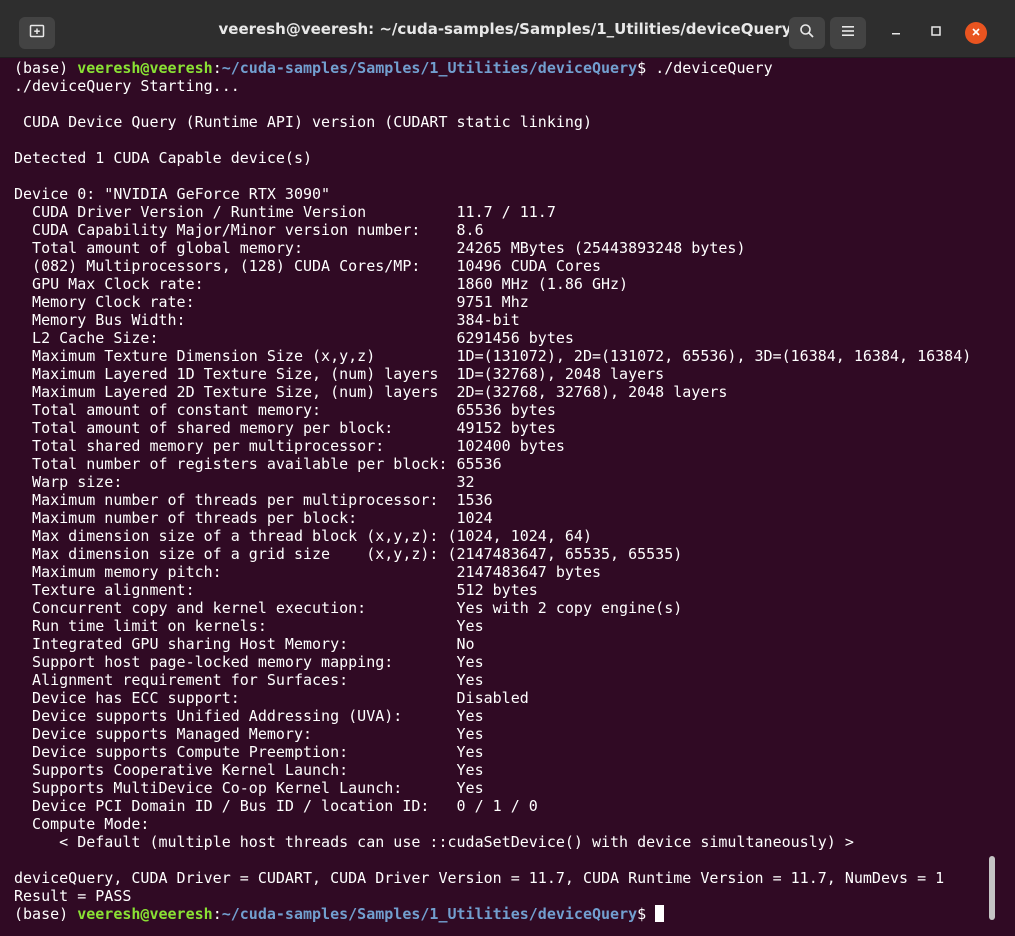  I want to click on prompt-command: ./deviceQuery, so click(714, 68).